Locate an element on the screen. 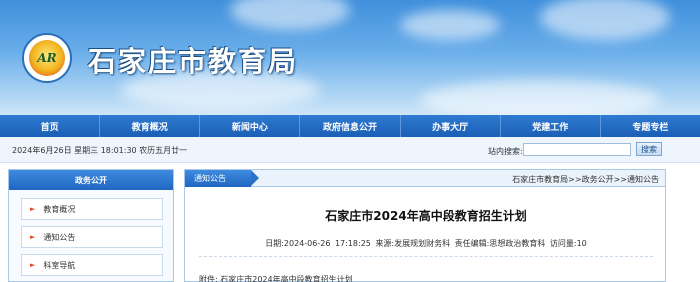 The width and height of the screenshot is (700, 282). nav-item-party-building: 党建工作 is located at coordinates (551, 126).